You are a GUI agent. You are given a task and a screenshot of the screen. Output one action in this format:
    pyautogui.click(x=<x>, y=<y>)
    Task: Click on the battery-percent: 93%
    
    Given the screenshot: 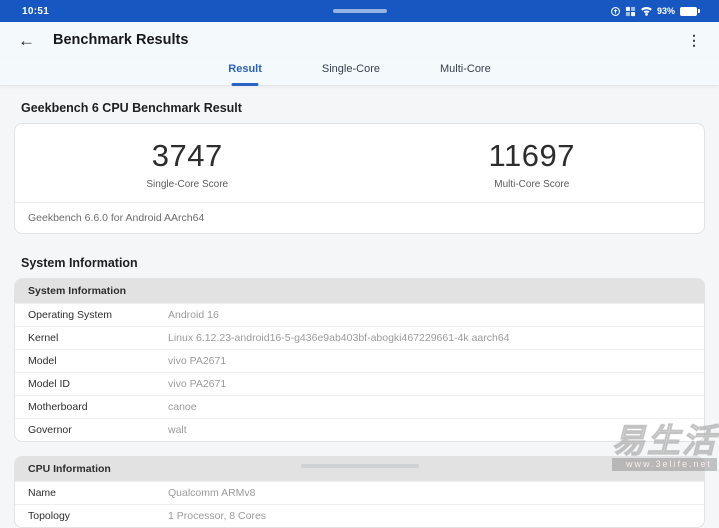 What is the action you would take?
    pyautogui.click(x=665, y=11)
    